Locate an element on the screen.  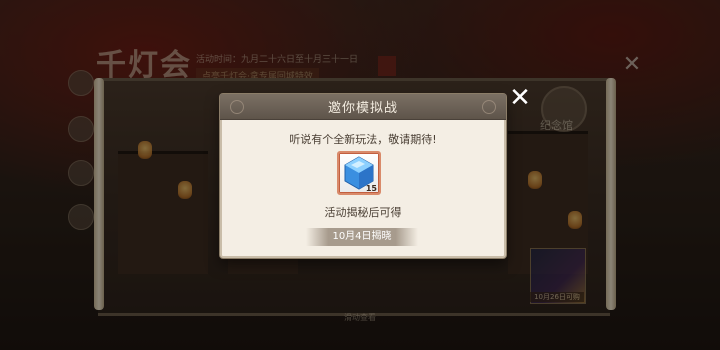
item-count: 15 is located at coordinates (371, 188).